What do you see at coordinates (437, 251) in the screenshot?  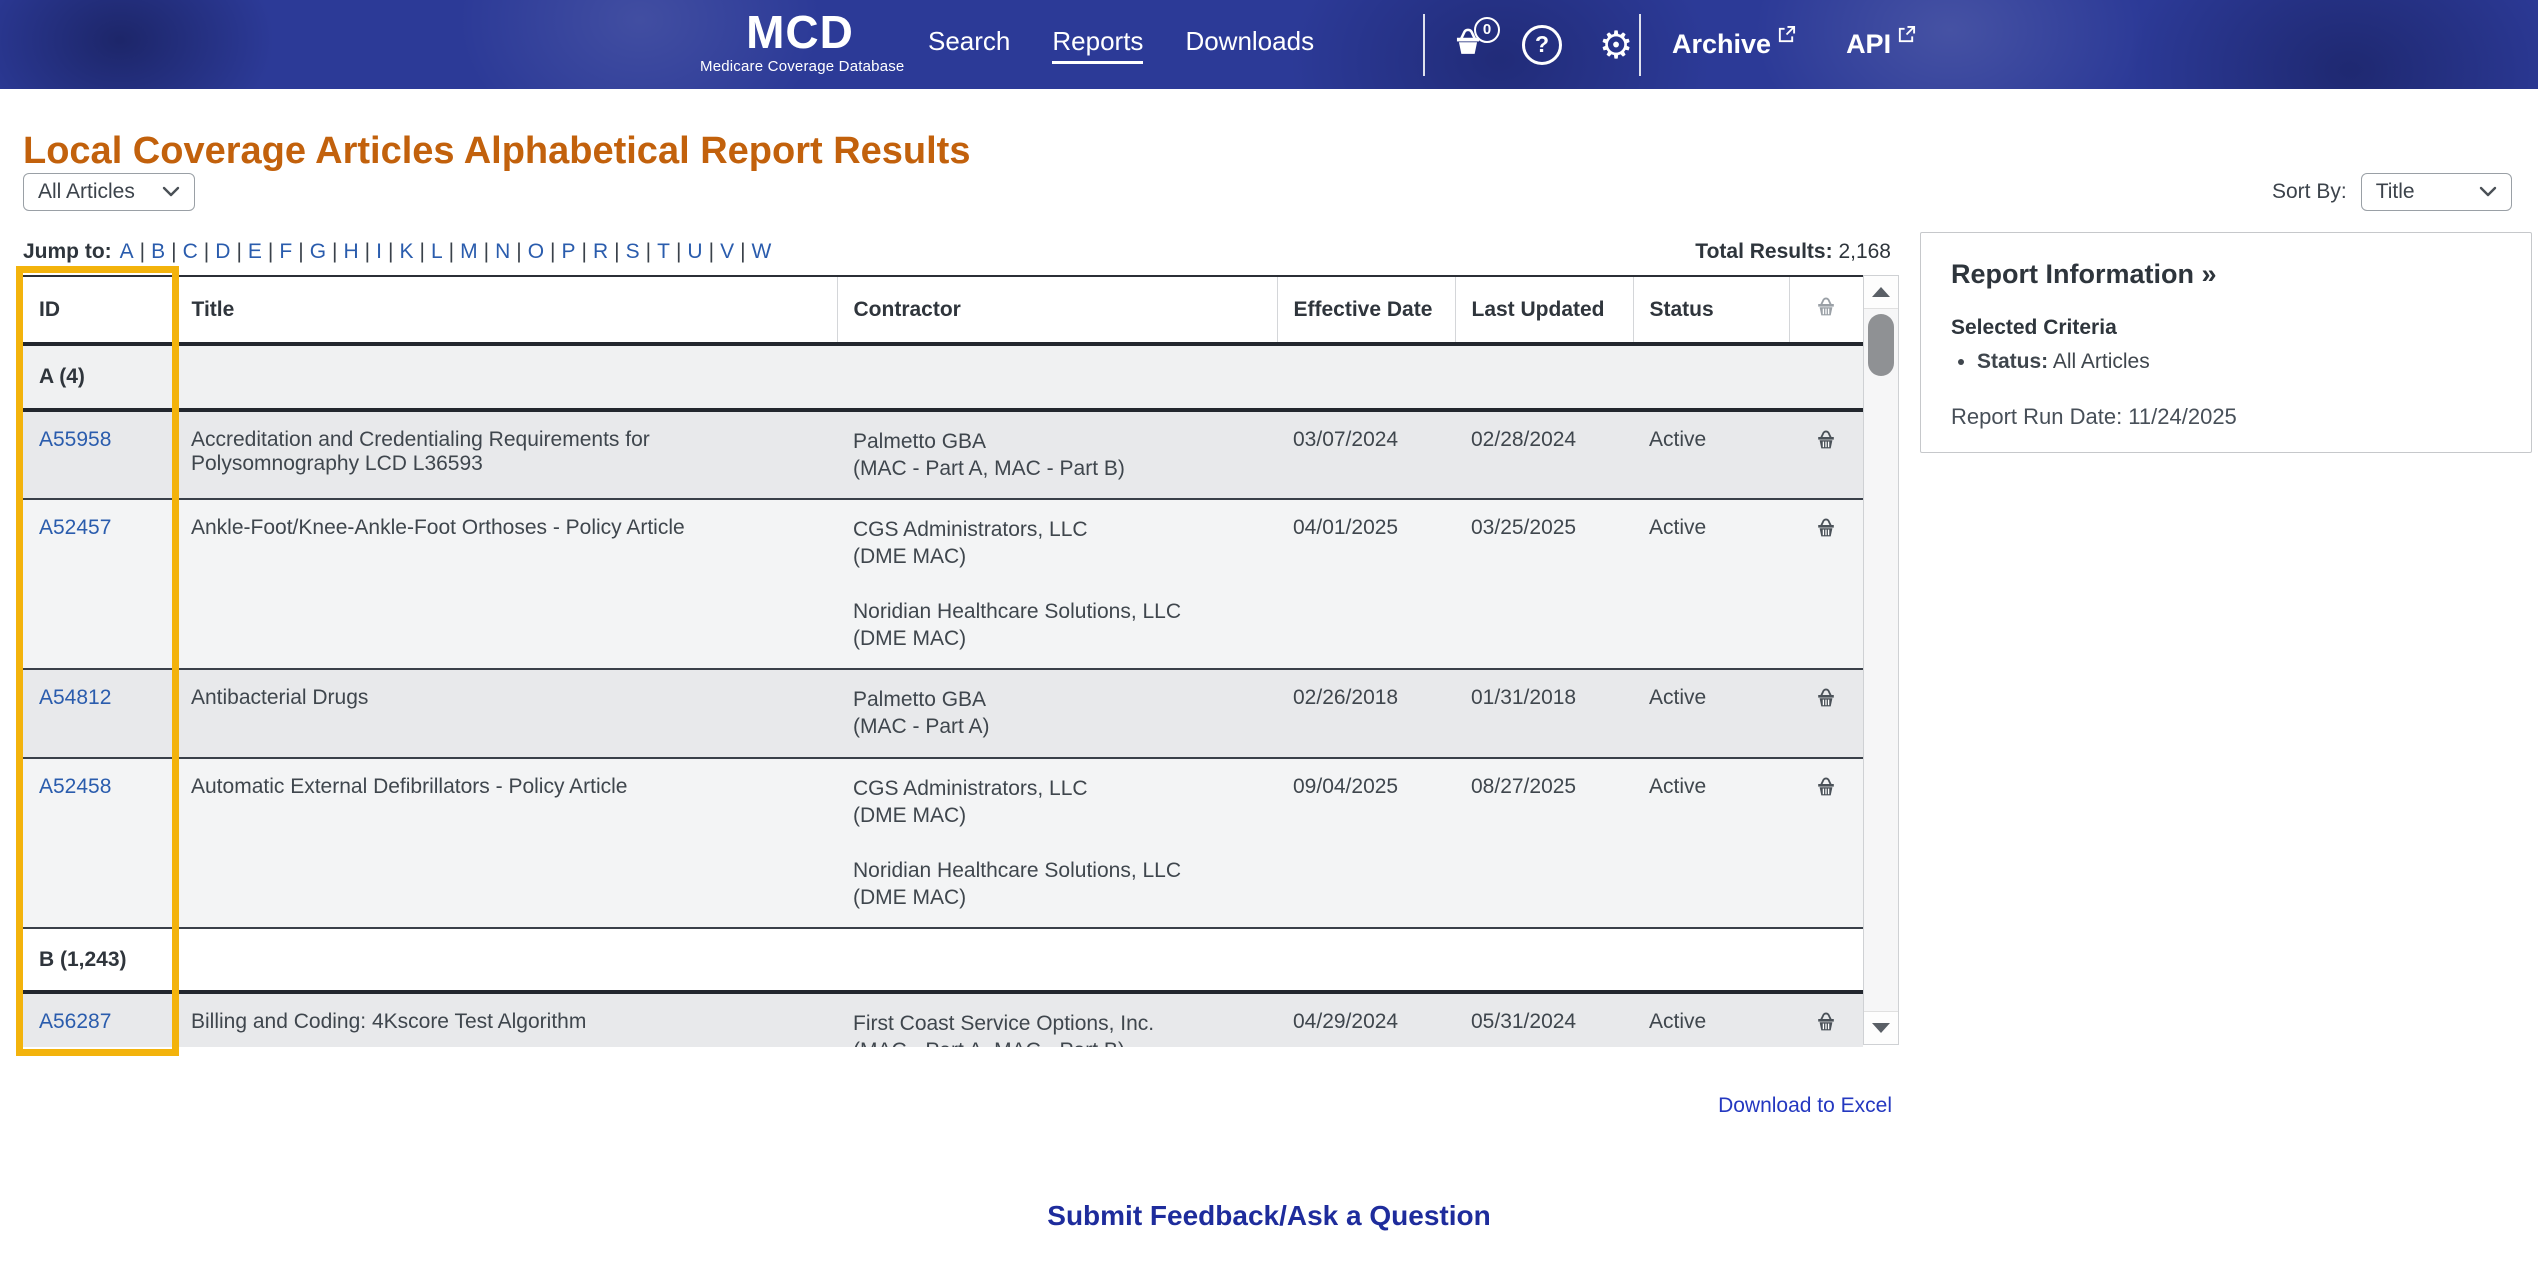 I see `jump-letter-L: L` at bounding box center [437, 251].